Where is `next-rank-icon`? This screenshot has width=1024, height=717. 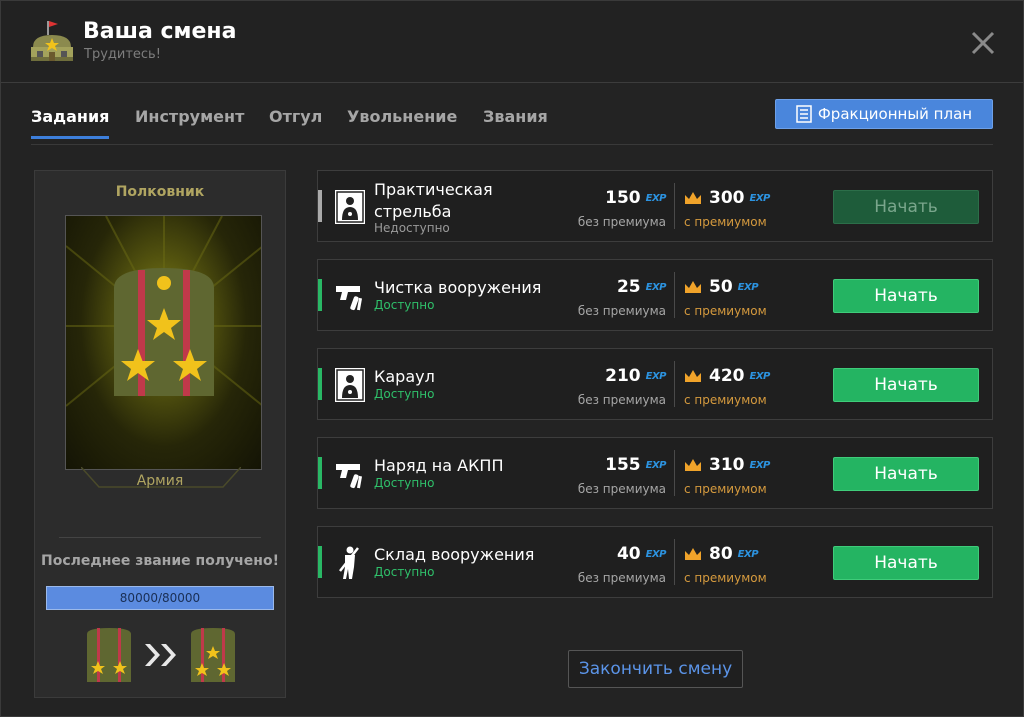 next-rank-icon is located at coordinates (213, 655).